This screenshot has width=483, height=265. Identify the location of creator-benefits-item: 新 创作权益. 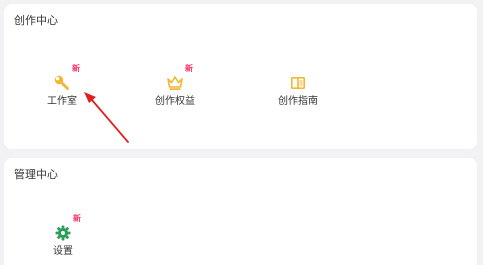
(175, 89).